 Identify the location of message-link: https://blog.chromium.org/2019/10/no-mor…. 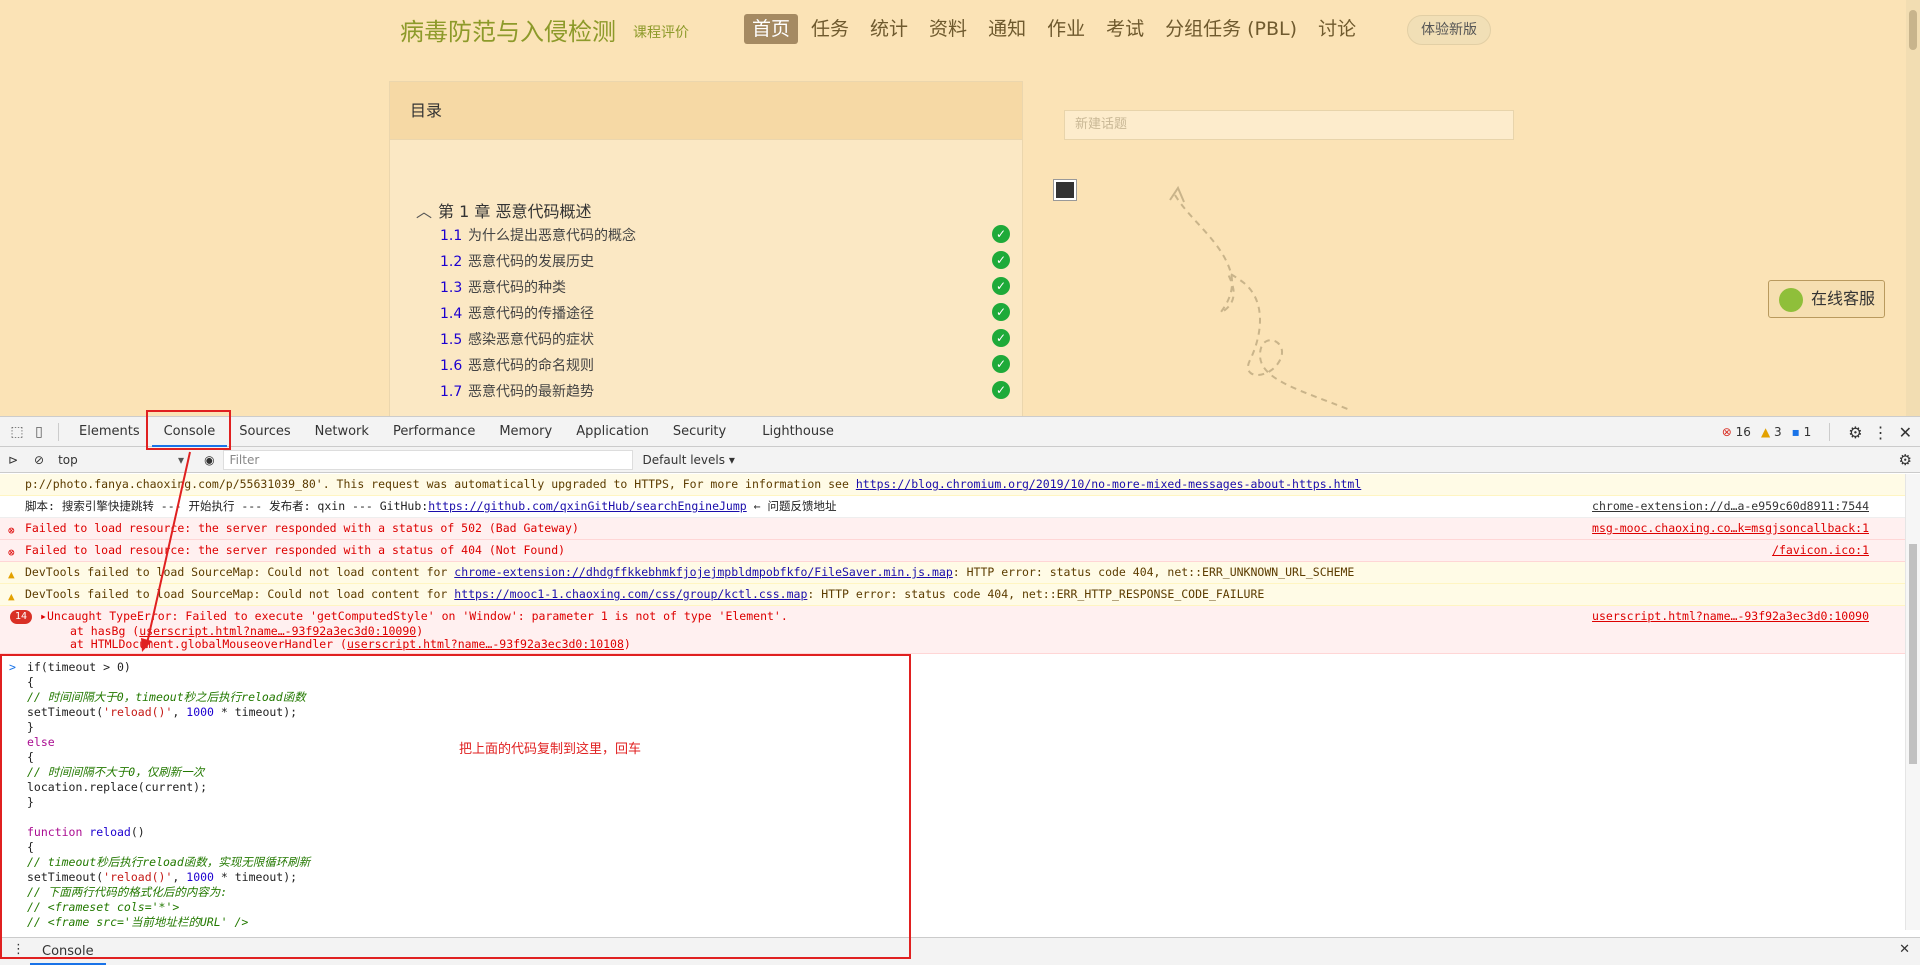
(1108, 484).